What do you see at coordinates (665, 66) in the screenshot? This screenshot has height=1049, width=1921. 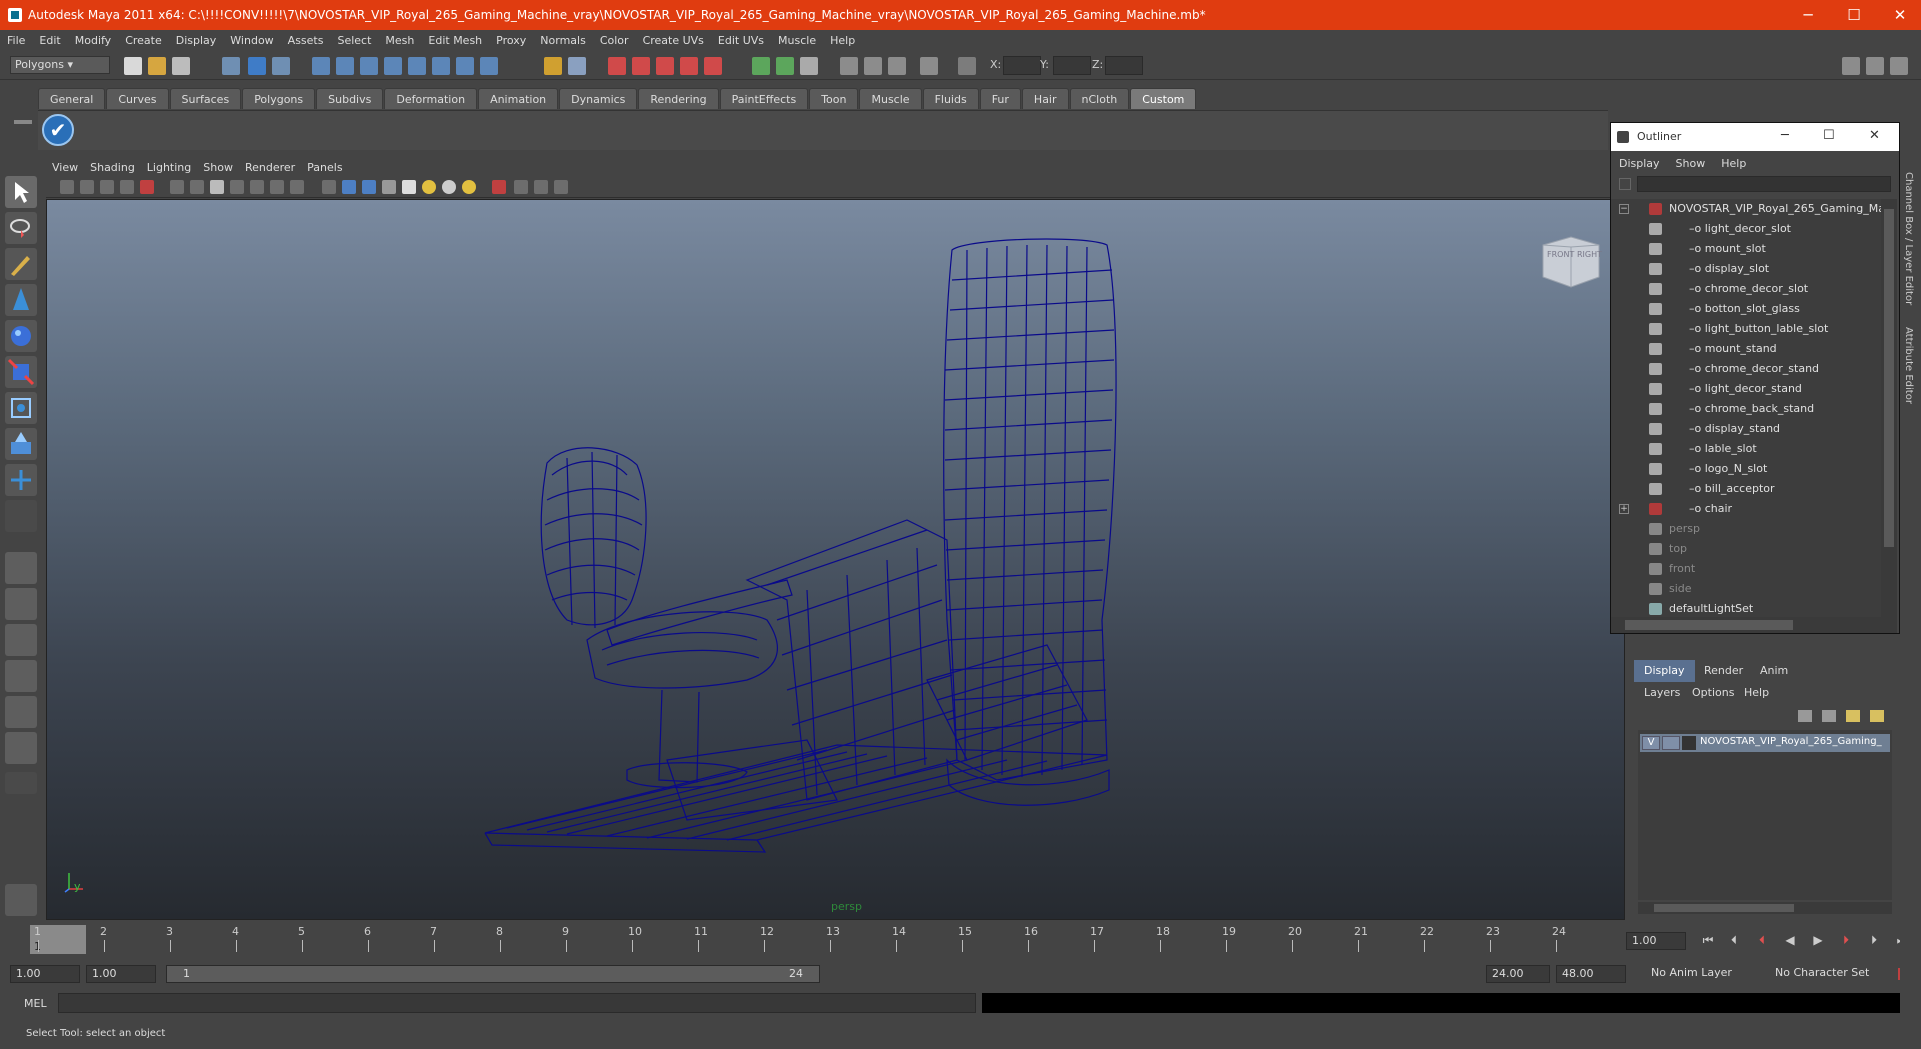 I see `render-settings-icon` at bounding box center [665, 66].